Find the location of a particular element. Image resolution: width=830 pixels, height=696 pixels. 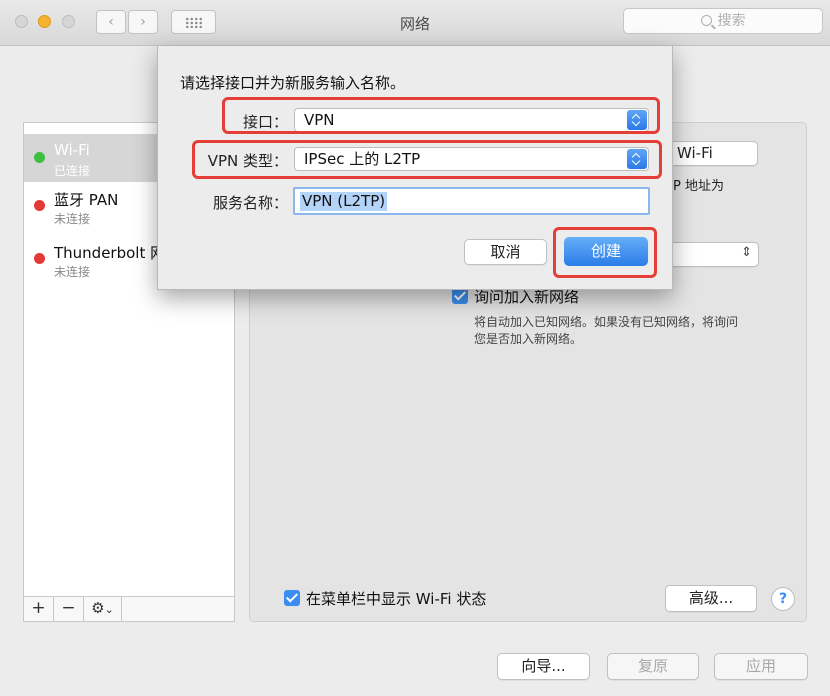

title-bar: ‹ › 网络 搜索 is located at coordinates (415, 23).